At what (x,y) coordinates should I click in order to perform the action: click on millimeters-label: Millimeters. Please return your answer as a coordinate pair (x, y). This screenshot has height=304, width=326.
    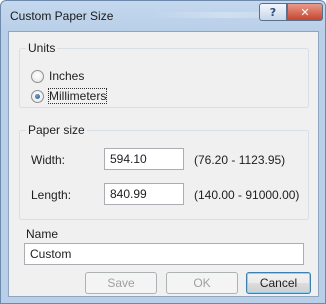
    Looking at the image, I should click on (77, 96).